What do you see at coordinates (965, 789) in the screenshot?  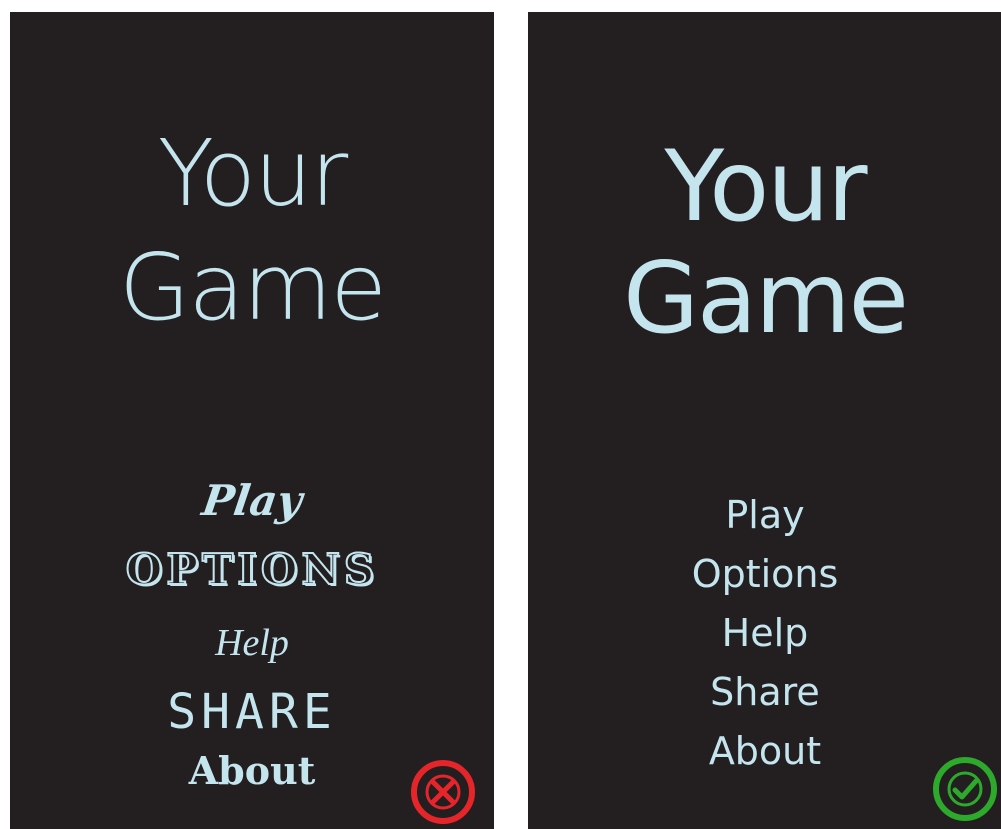 I see `check-circle-icon` at bounding box center [965, 789].